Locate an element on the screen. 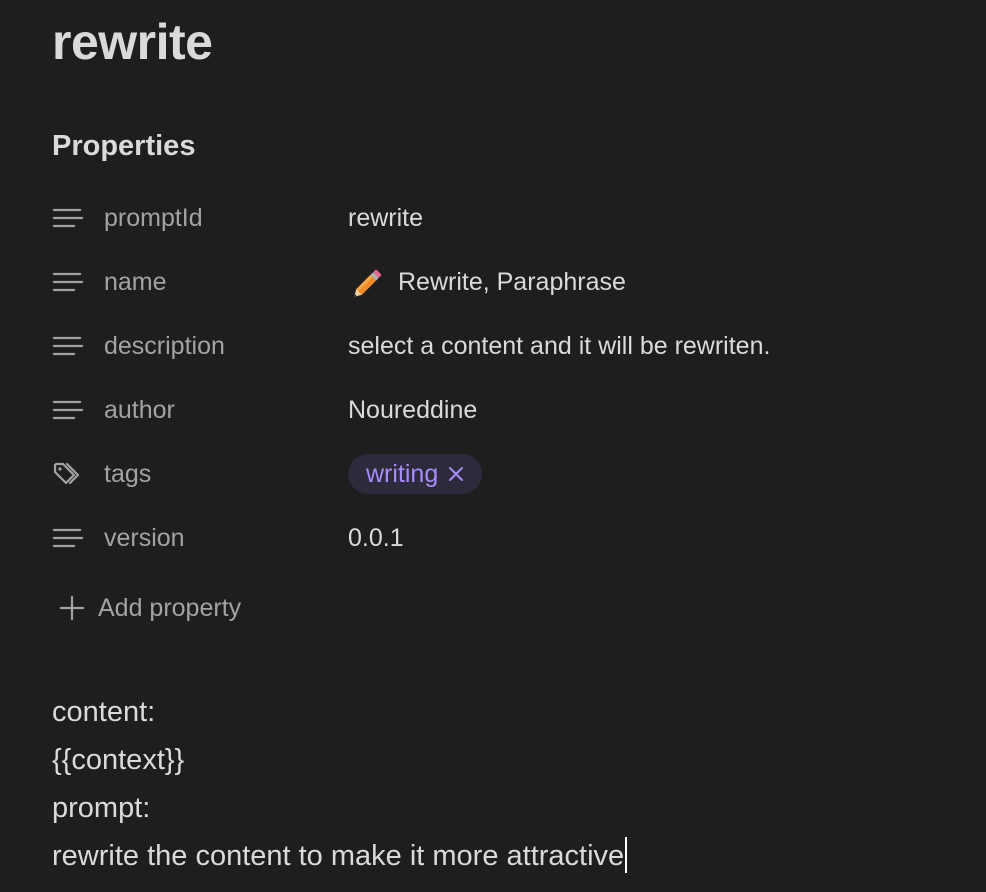  property-key-label: version is located at coordinates (144, 538).